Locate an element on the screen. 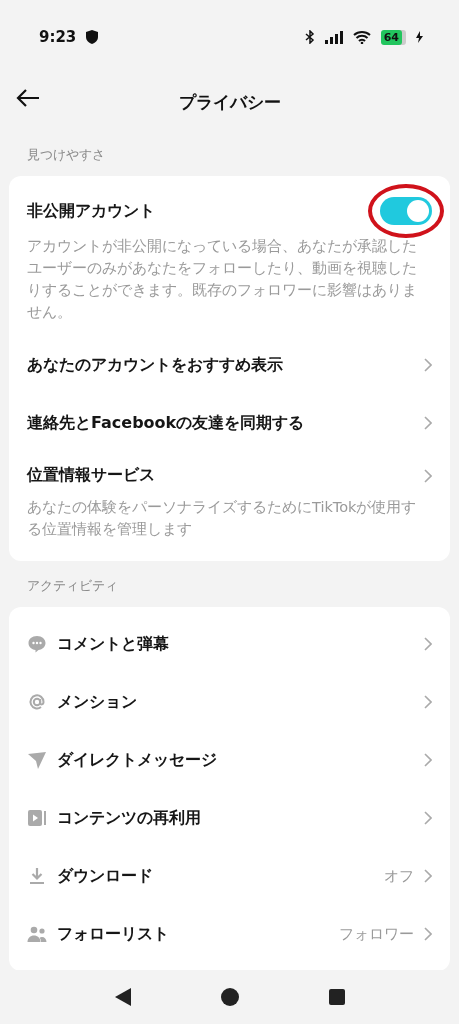  charging-bolt-icon is located at coordinates (419, 37).